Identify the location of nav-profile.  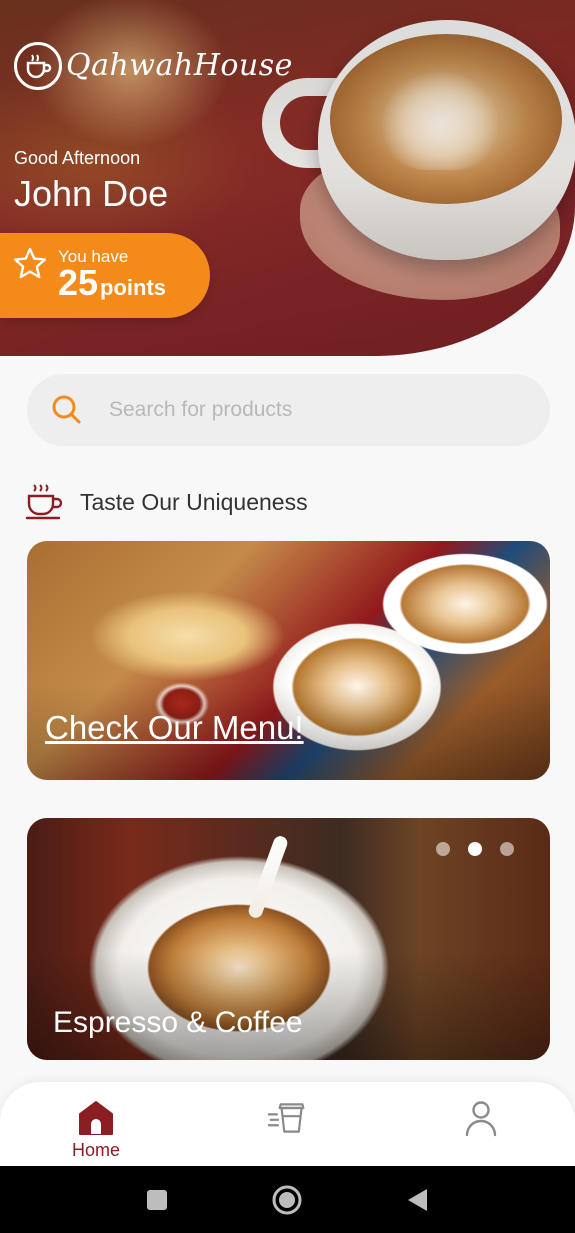
(481, 1124).